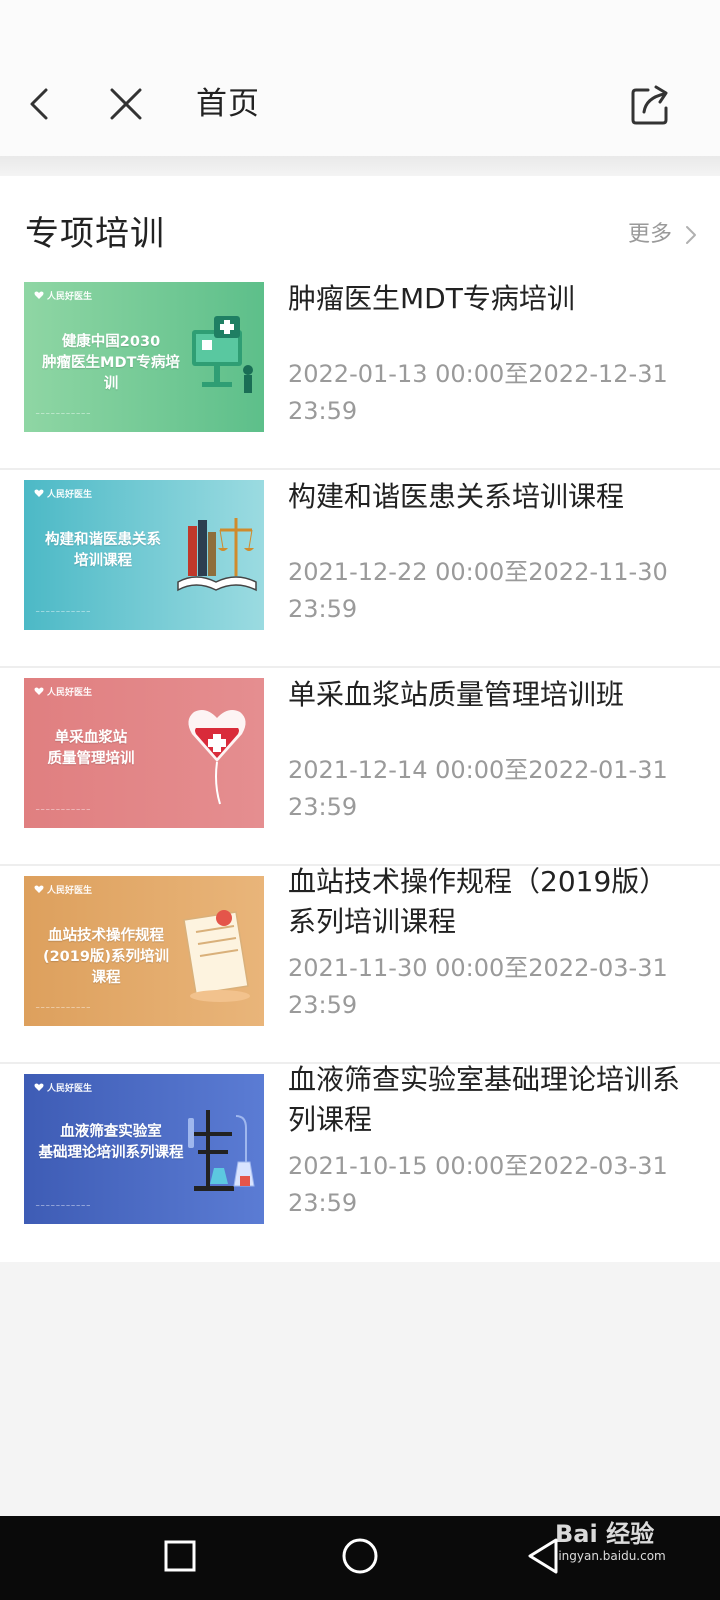 The image size is (720, 1600). Describe the element at coordinates (478, 590) in the screenshot. I see `course-dates: 2021-12-22 00:00至2022-11-30 23:59` at that location.